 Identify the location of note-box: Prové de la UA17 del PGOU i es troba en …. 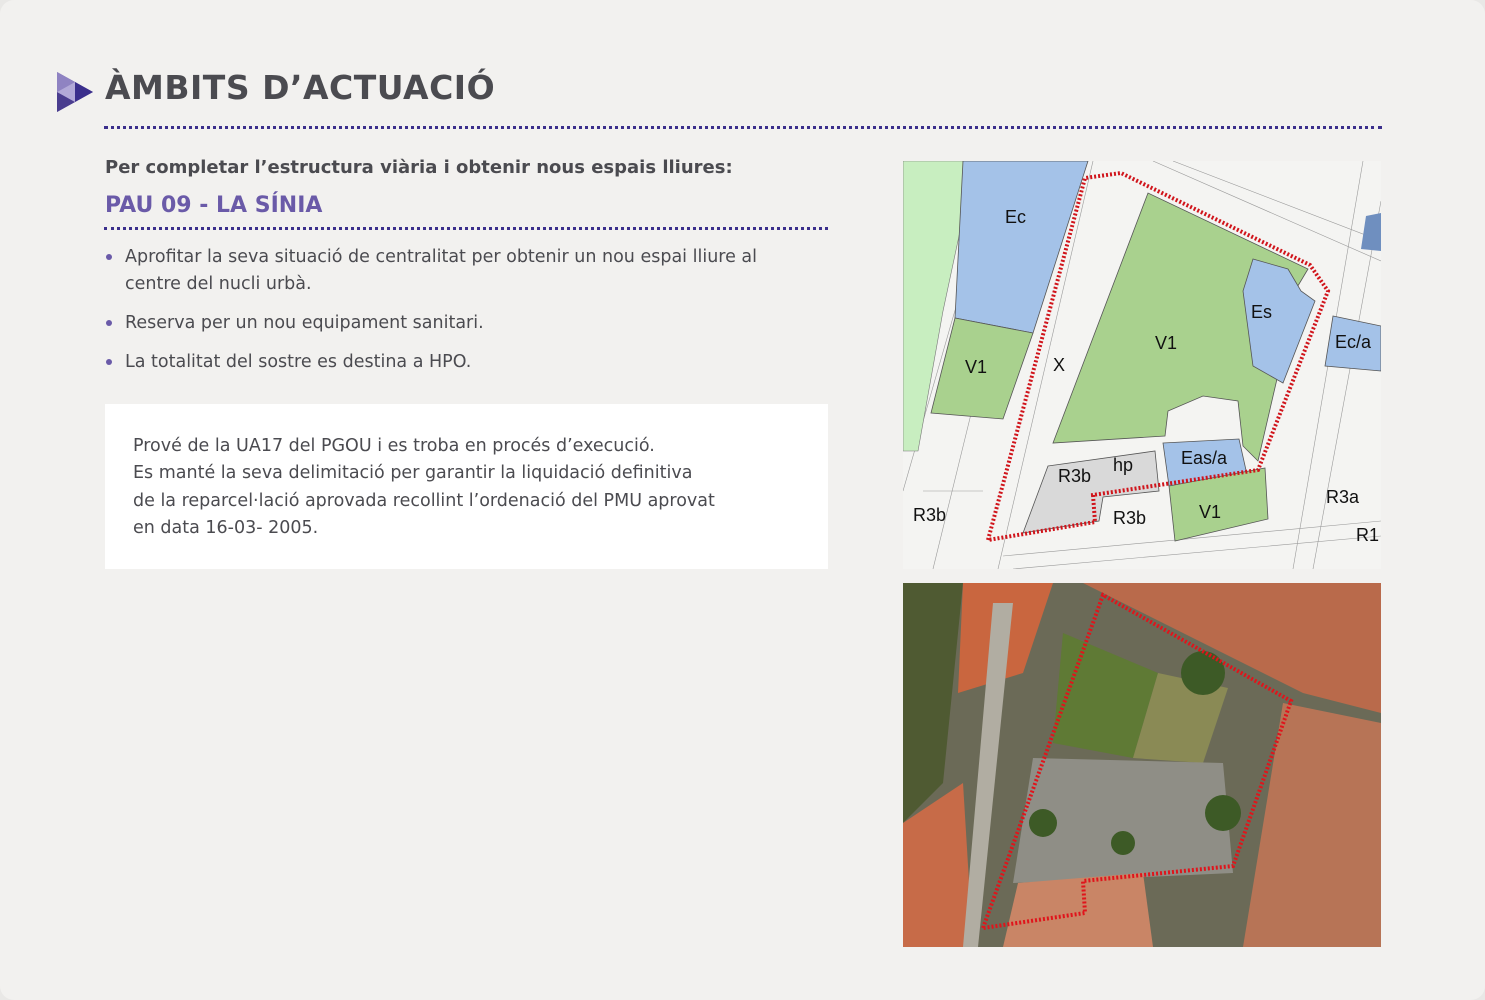
(466, 486).